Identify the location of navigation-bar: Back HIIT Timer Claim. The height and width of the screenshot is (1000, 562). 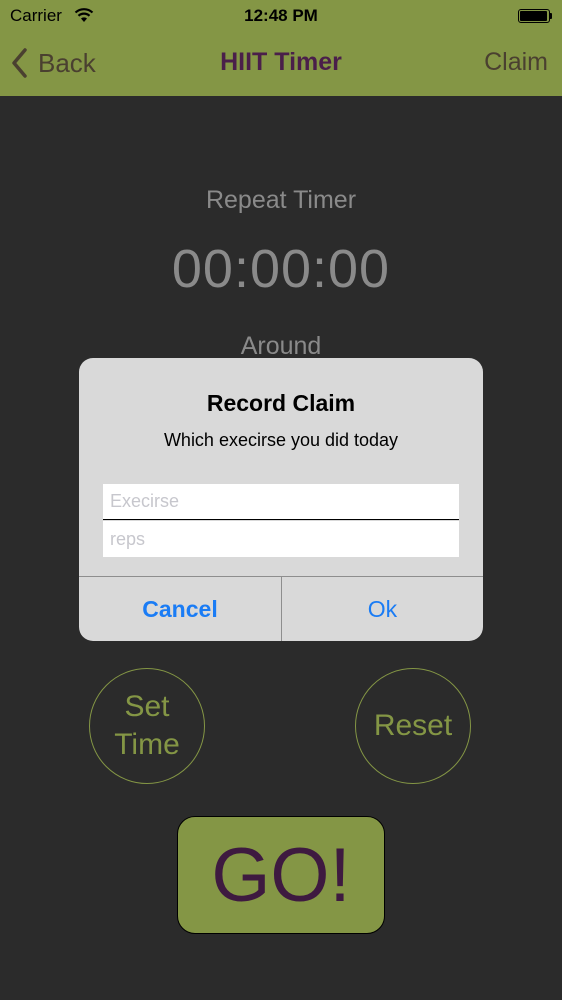
(281, 64).